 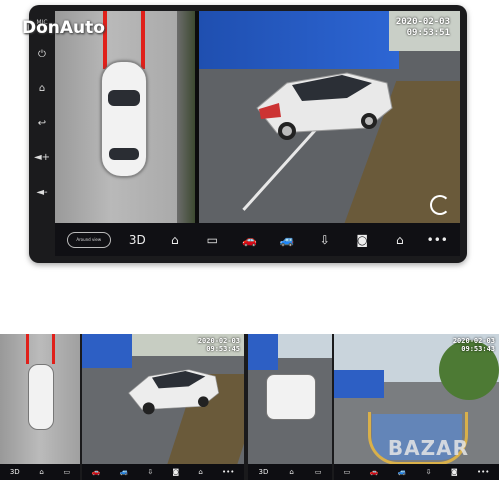 I want to click on side-button-column: MIC ⏻ ⌂ ↩ ◄+ ◄-, so click(x=42, y=109).